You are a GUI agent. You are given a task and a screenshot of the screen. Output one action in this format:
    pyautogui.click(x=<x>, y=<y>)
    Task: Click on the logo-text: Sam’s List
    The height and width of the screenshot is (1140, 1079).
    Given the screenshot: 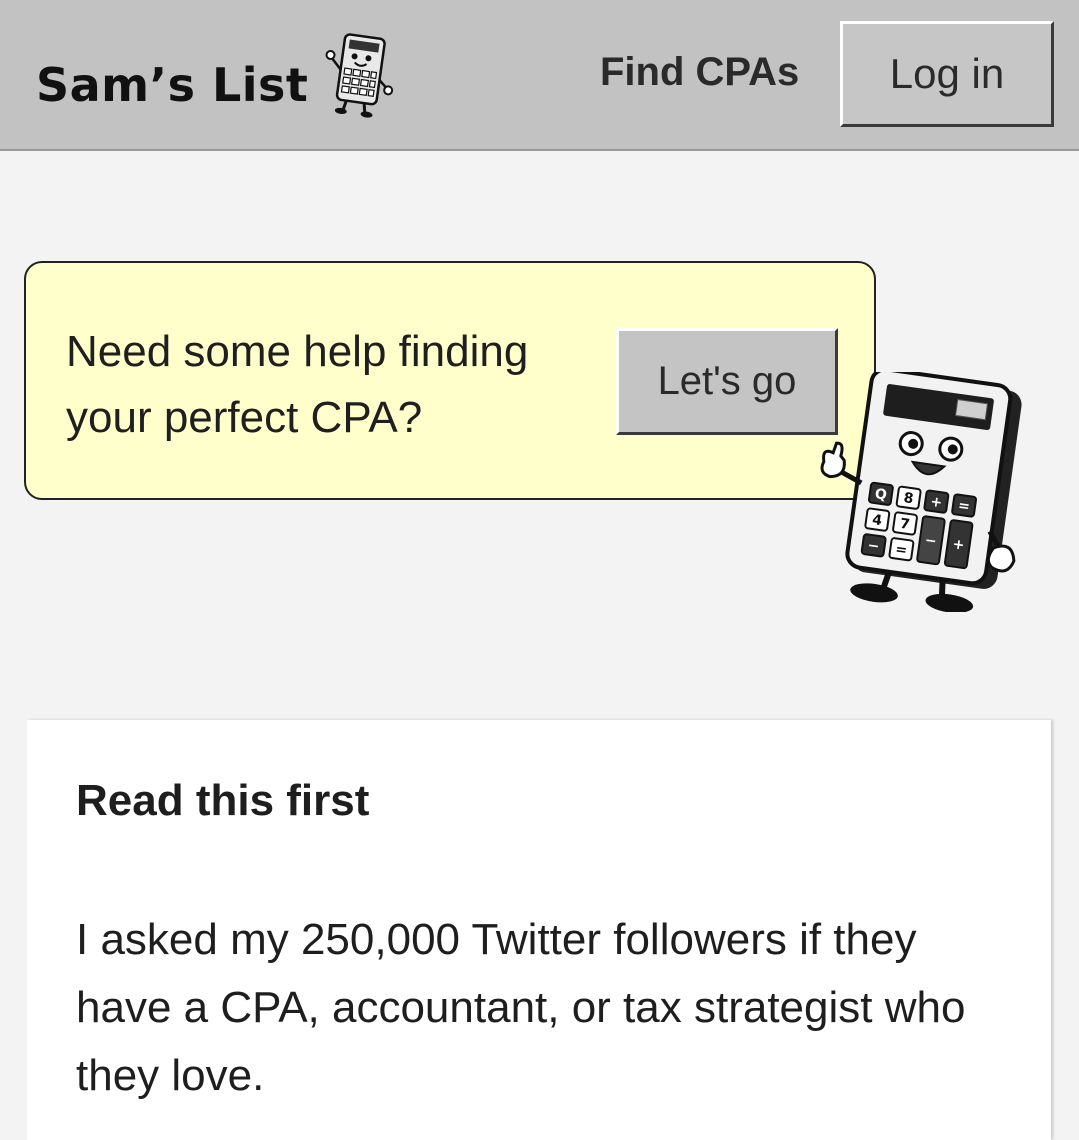 What is the action you would take?
    pyautogui.click(x=172, y=85)
    